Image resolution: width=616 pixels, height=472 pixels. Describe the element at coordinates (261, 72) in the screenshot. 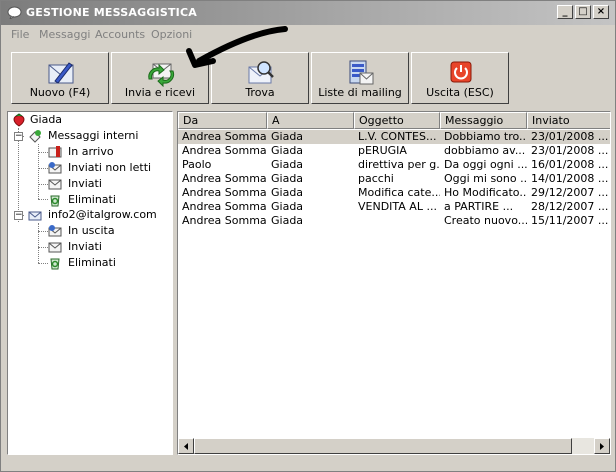

I see `find-icon` at that location.